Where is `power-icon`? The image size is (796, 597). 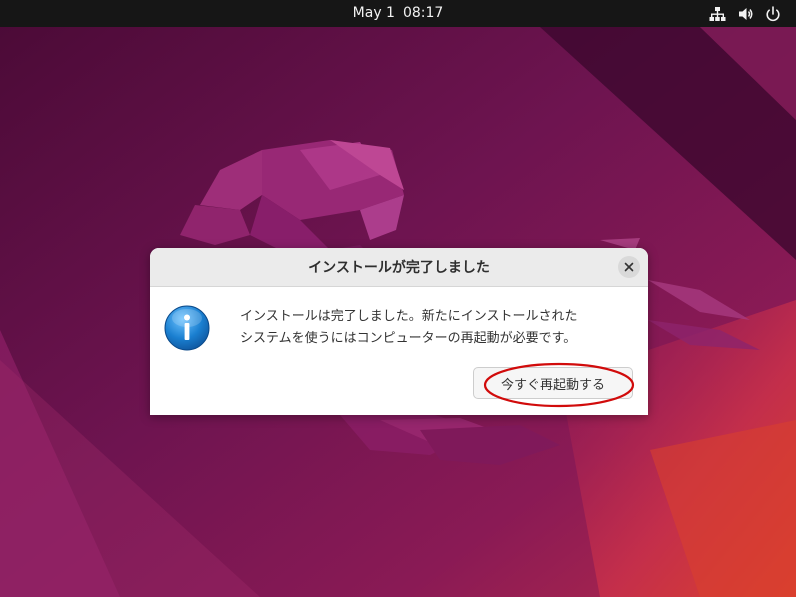 power-icon is located at coordinates (773, 14).